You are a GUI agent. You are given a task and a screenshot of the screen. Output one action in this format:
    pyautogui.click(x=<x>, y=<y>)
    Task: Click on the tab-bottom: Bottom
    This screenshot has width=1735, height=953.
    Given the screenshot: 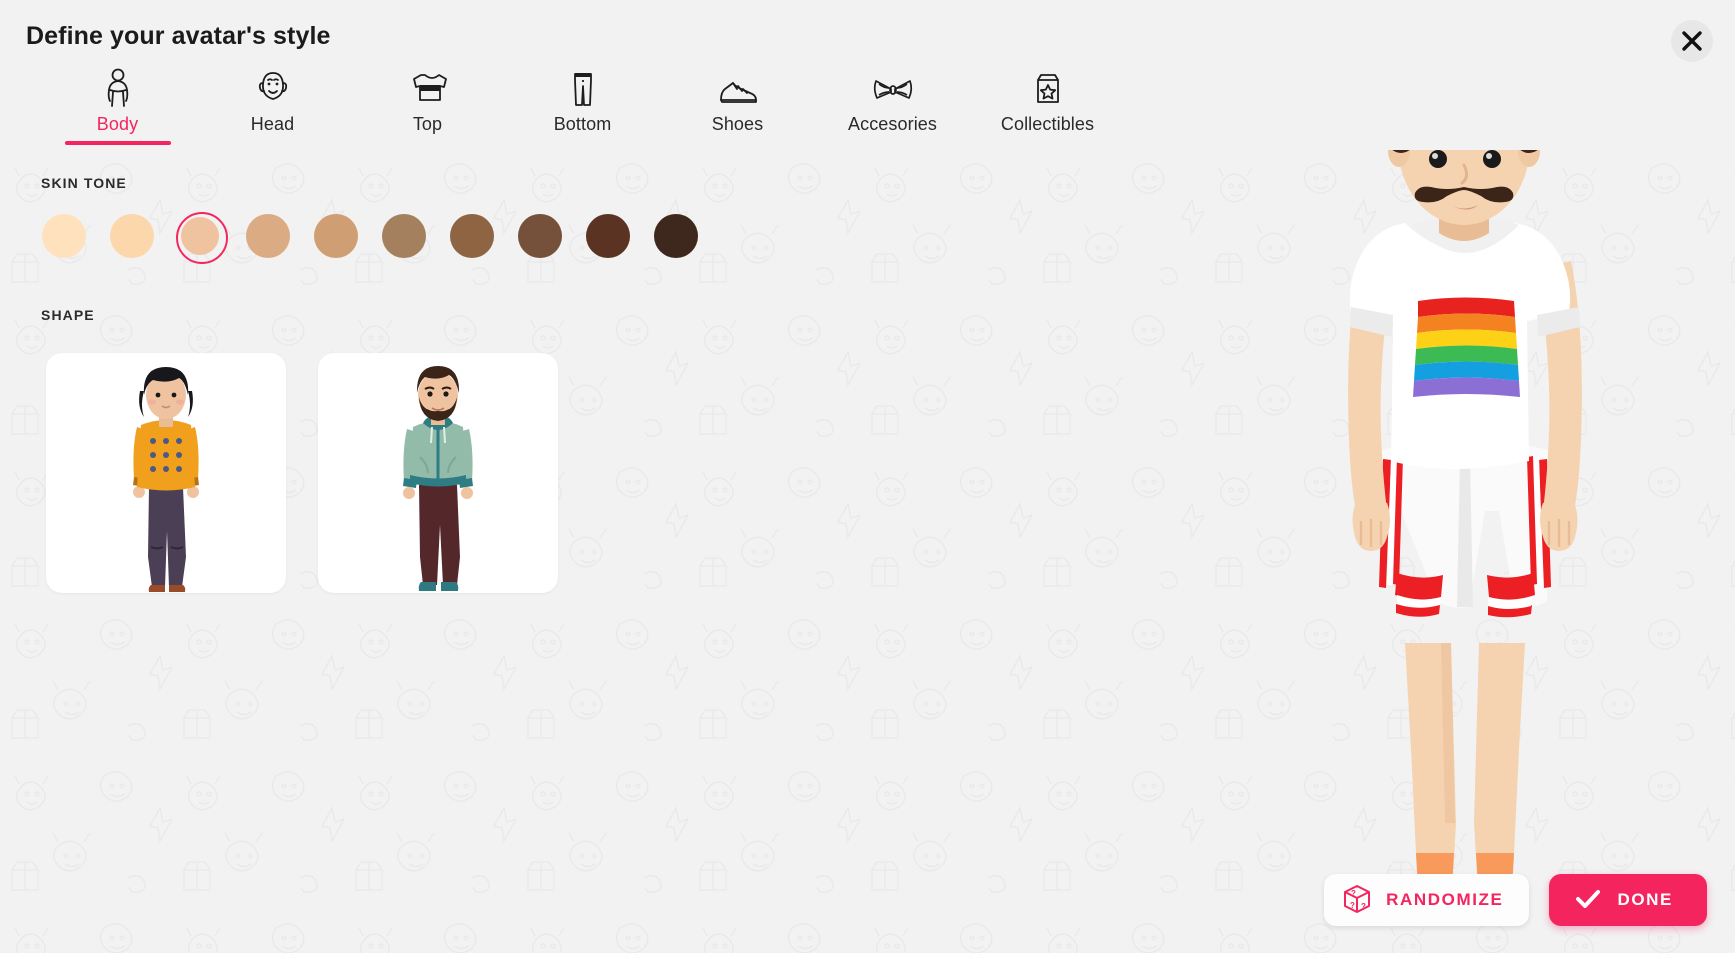 What is the action you would take?
    pyautogui.click(x=582, y=106)
    